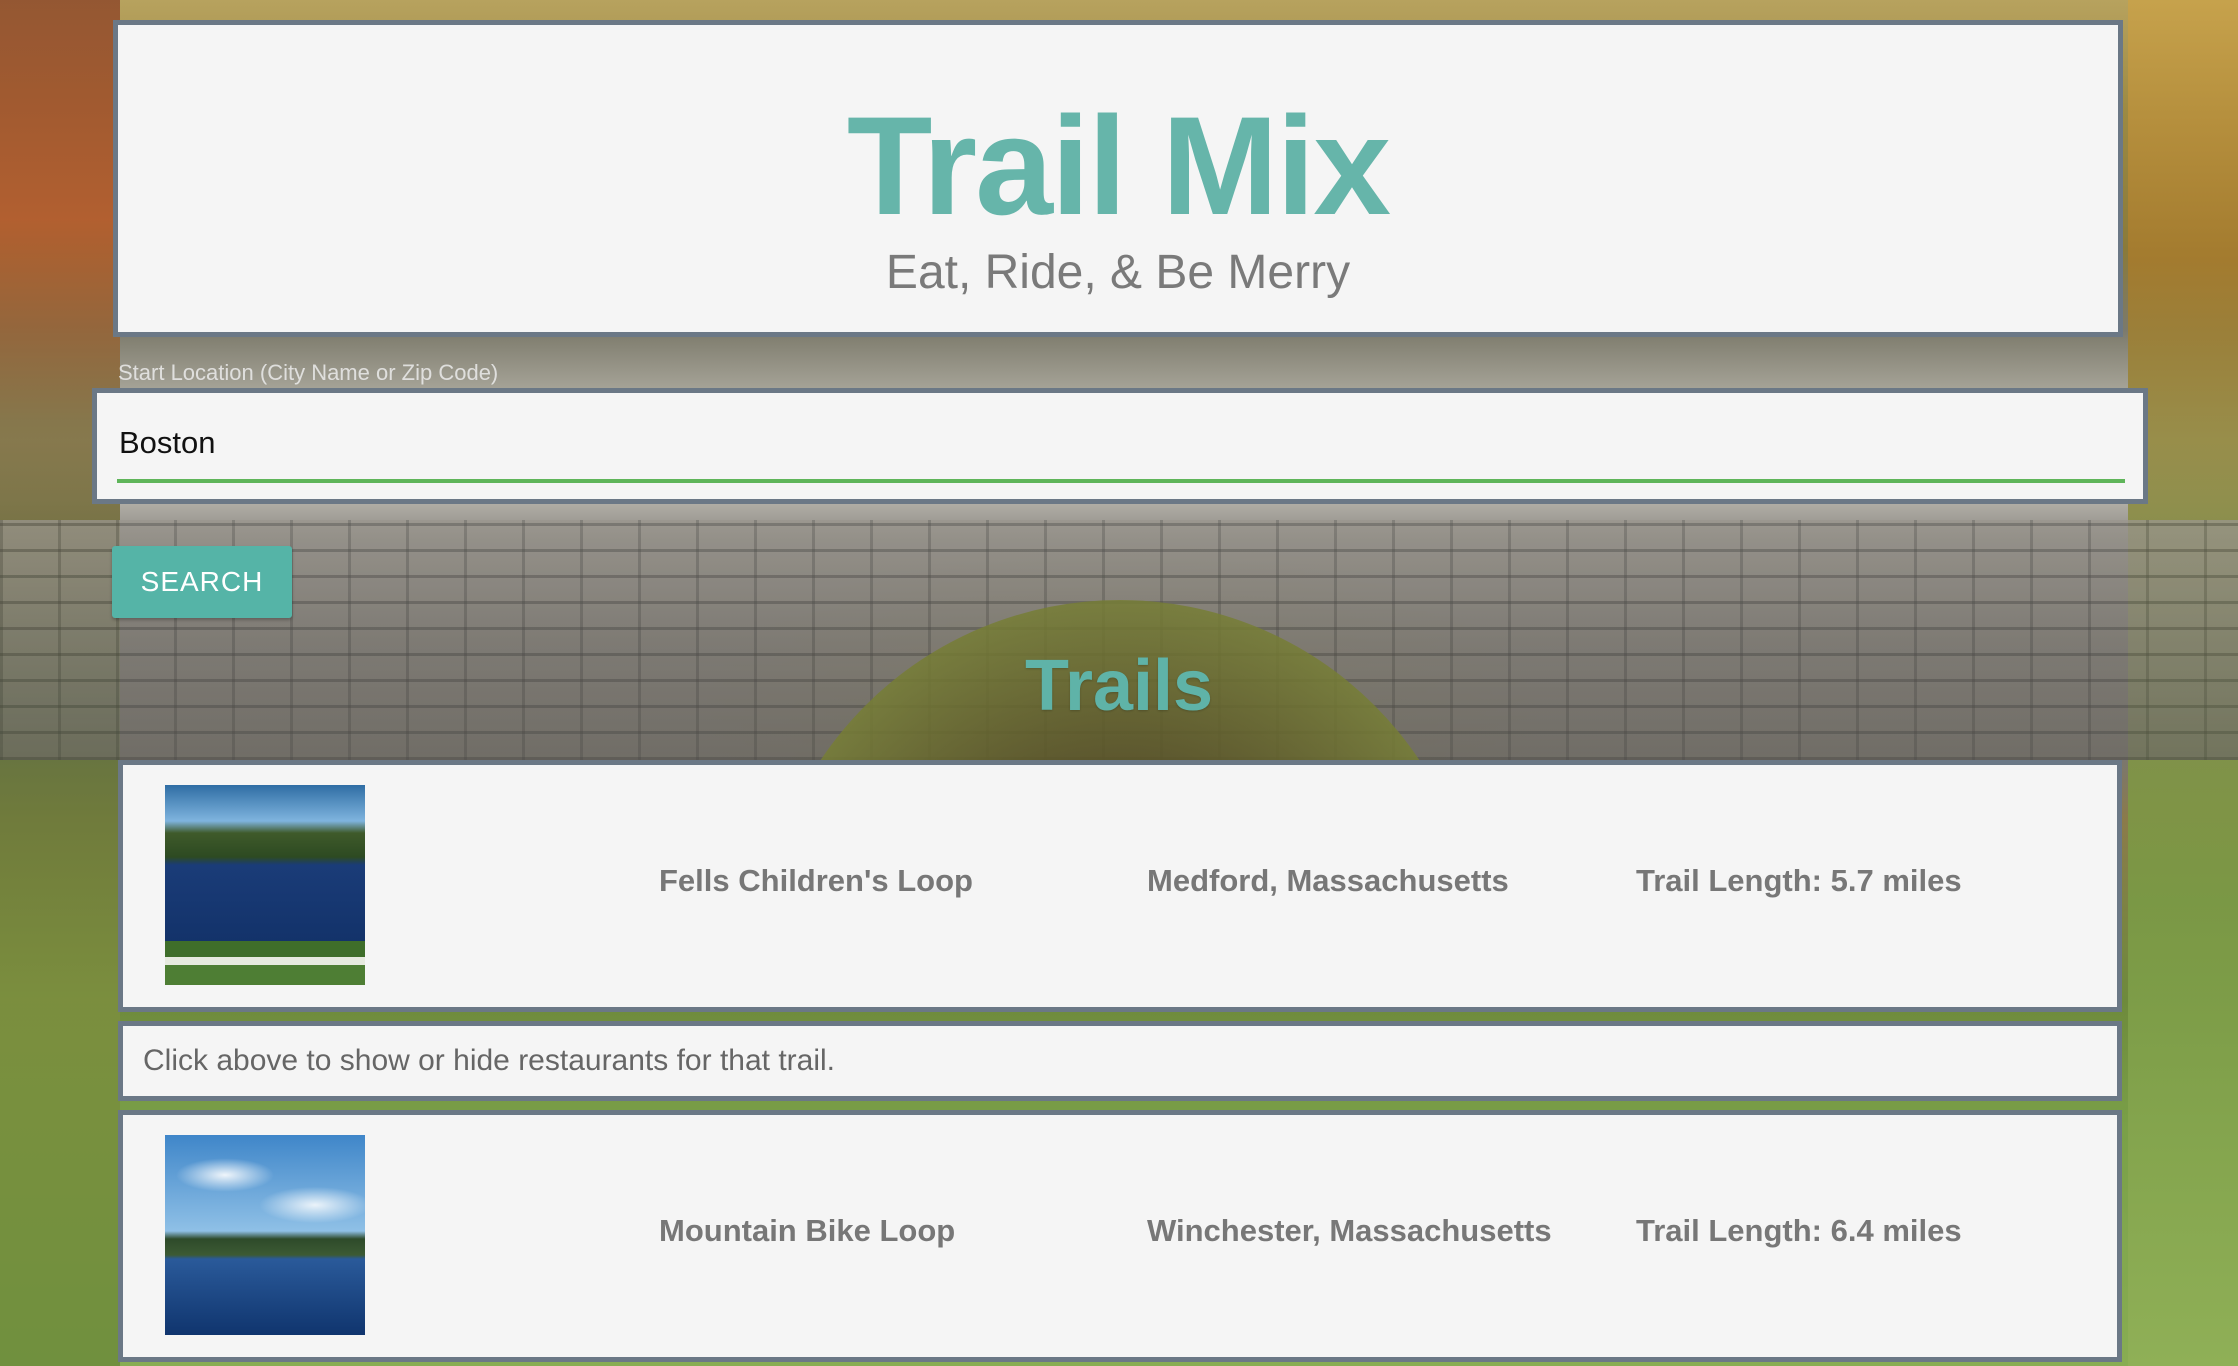 Image resolution: width=2238 pixels, height=1366 pixels. What do you see at coordinates (202, 582) in the screenshot?
I see `search-button: SEARCH` at bounding box center [202, 582].